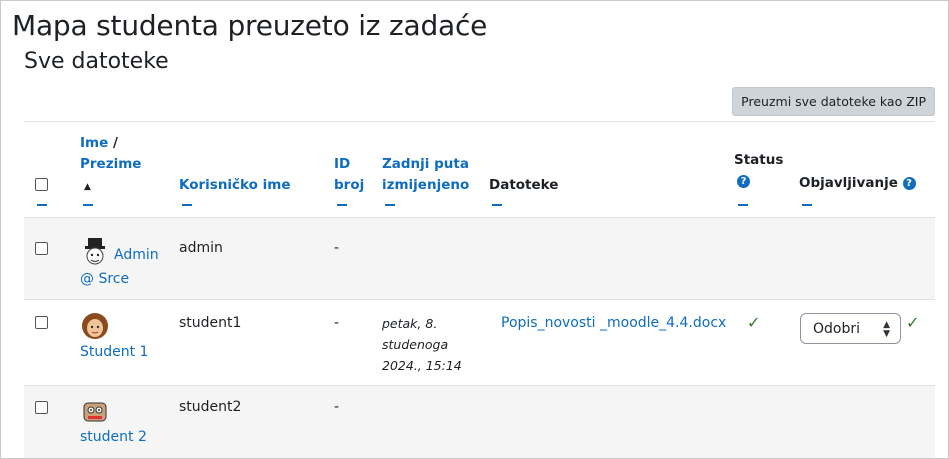 Image resolution: width=949 pixels, height=459 pixels. I want to click on idnumber-student1: -, so click(337, 323).